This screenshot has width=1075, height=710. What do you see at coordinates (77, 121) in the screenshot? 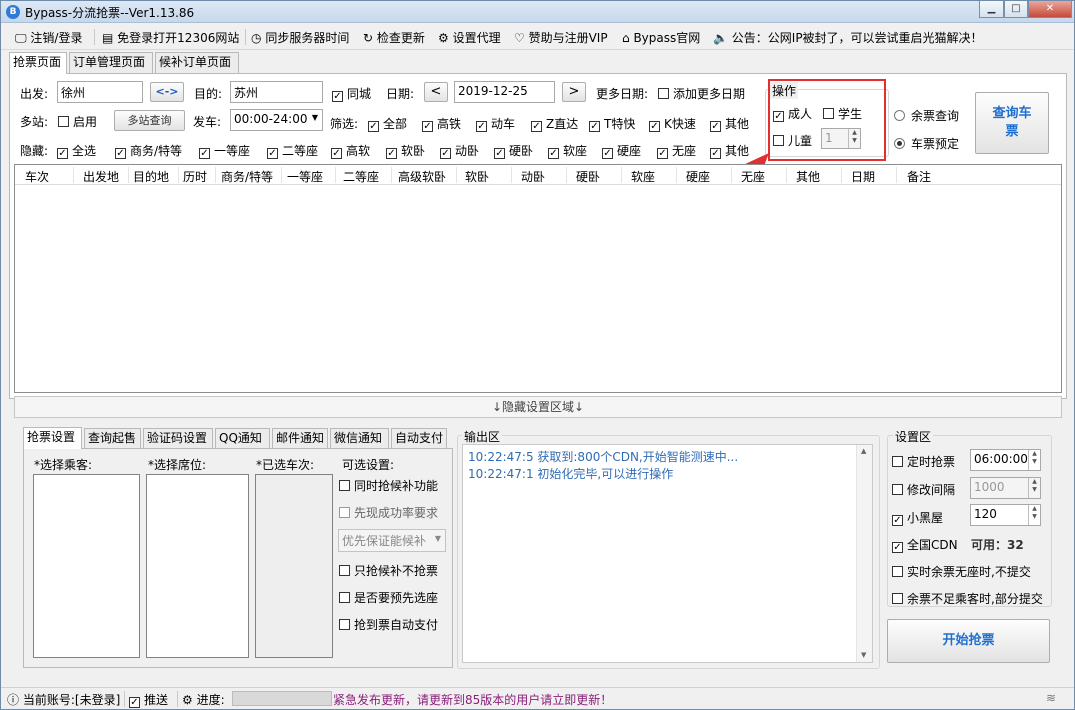
I see `enable-multi-checkbox: 启用` at bounding box center [77, 121].